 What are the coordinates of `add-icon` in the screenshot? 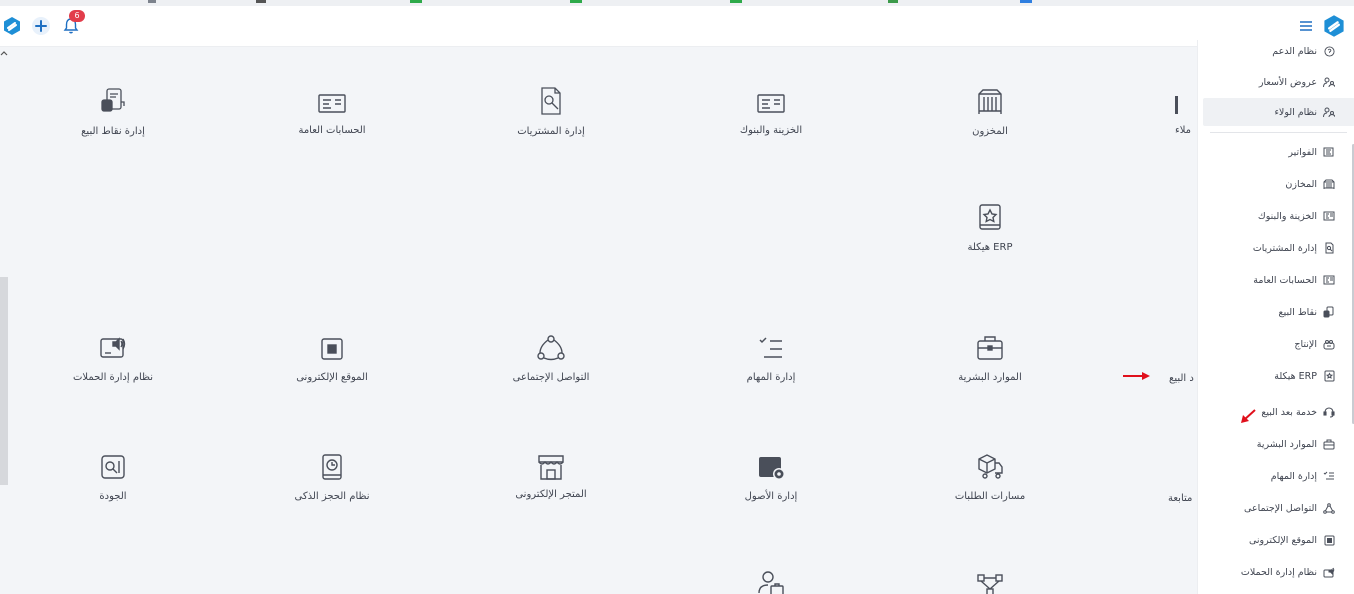 It's located at (41, 26).